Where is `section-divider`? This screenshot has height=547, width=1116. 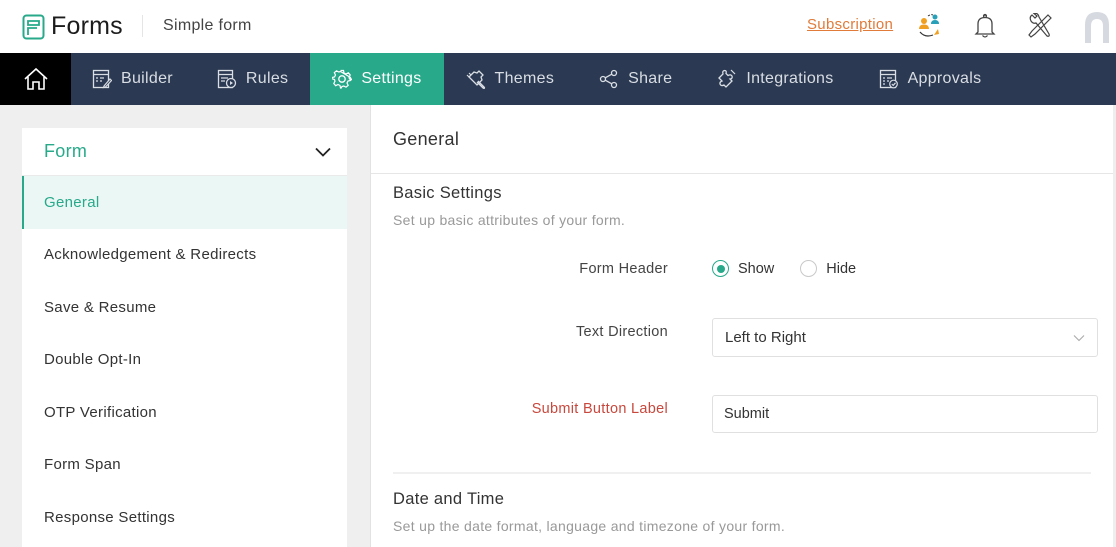
section-divider is located at coordinates (742, 473).